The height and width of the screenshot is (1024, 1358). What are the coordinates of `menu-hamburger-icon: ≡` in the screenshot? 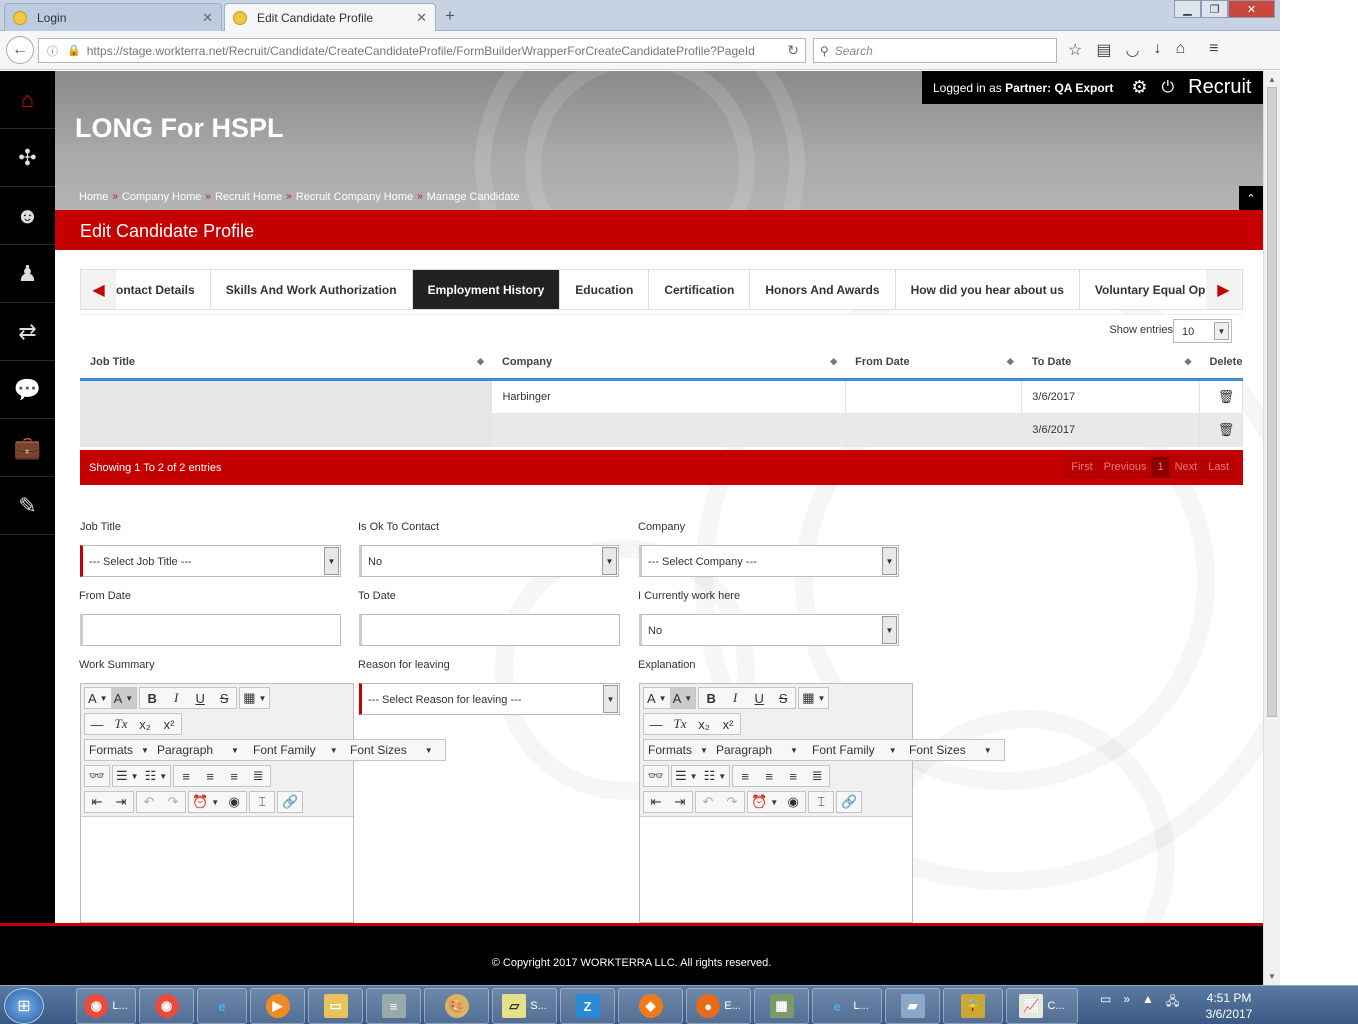 It's located at (1213, 50).